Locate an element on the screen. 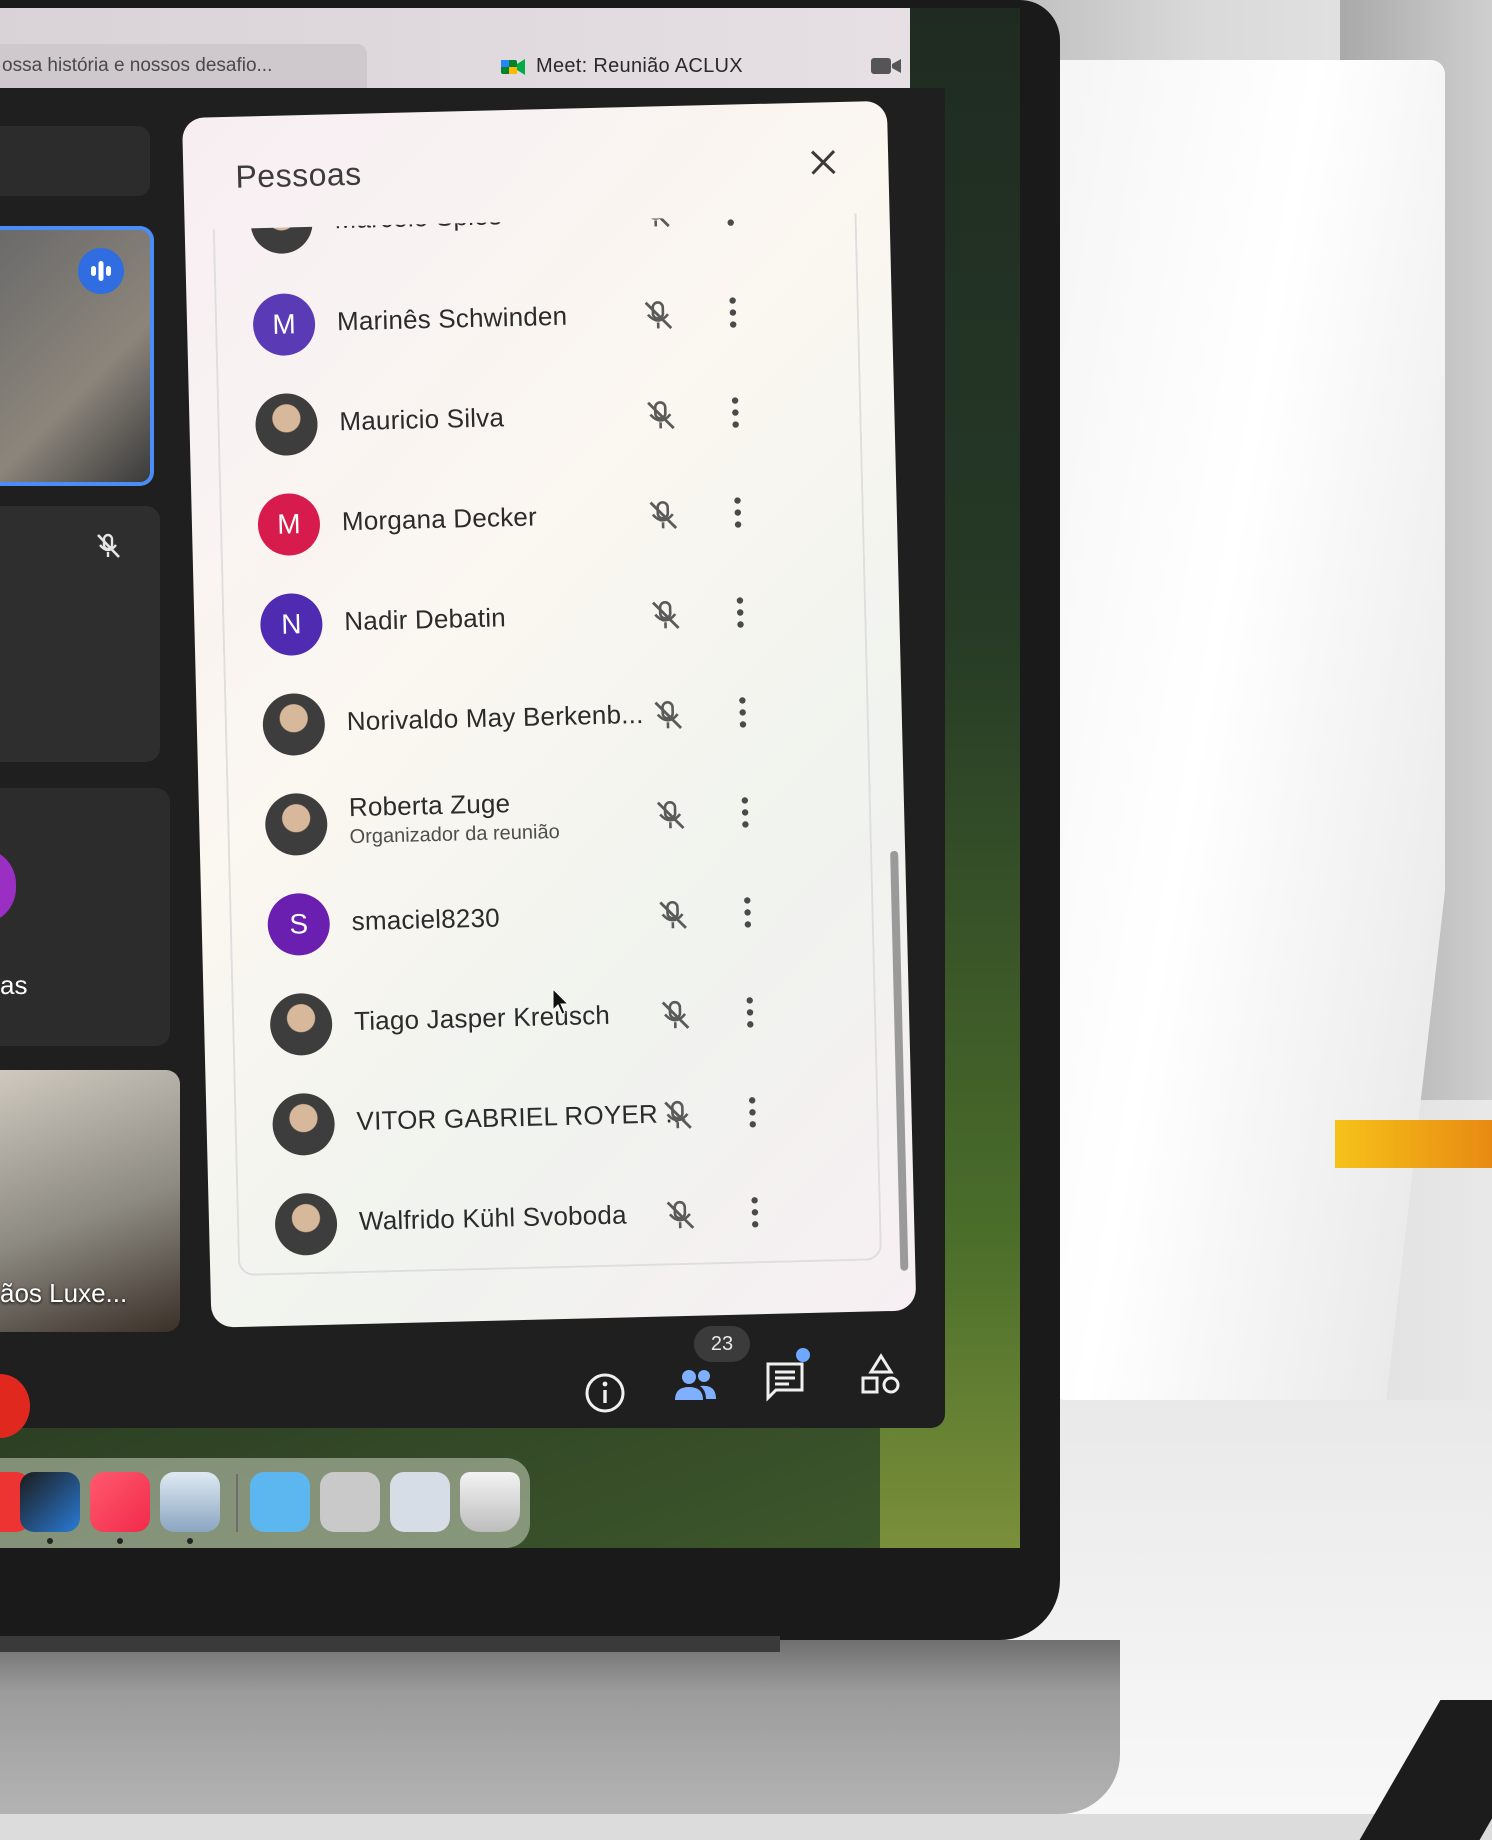  background-book is located at coordinates (1413, 1144).